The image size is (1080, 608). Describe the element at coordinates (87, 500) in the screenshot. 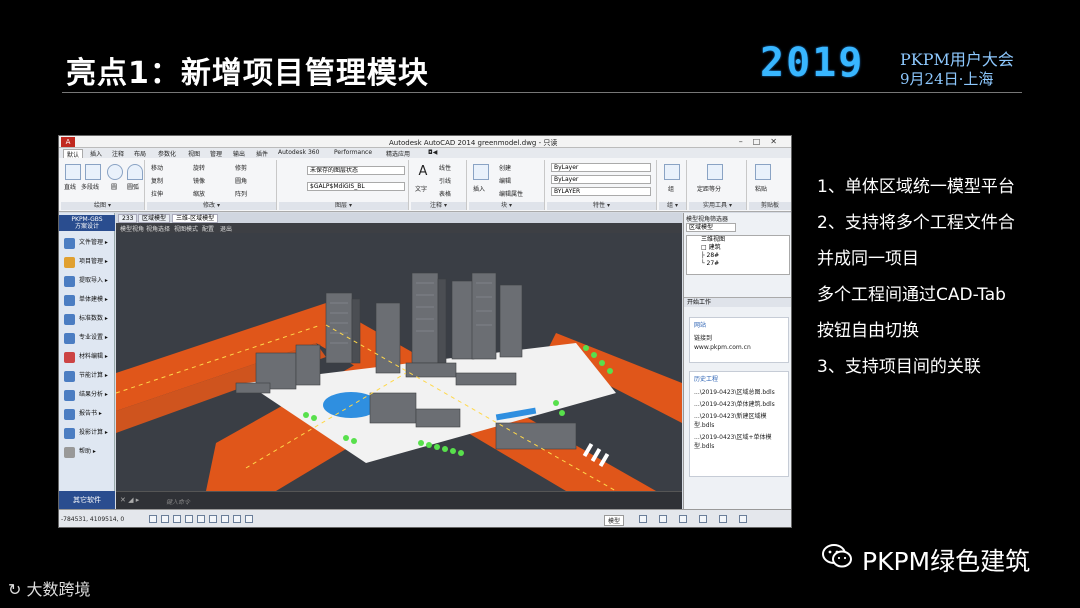

I see `other-software-button: 其它软件` at that location.